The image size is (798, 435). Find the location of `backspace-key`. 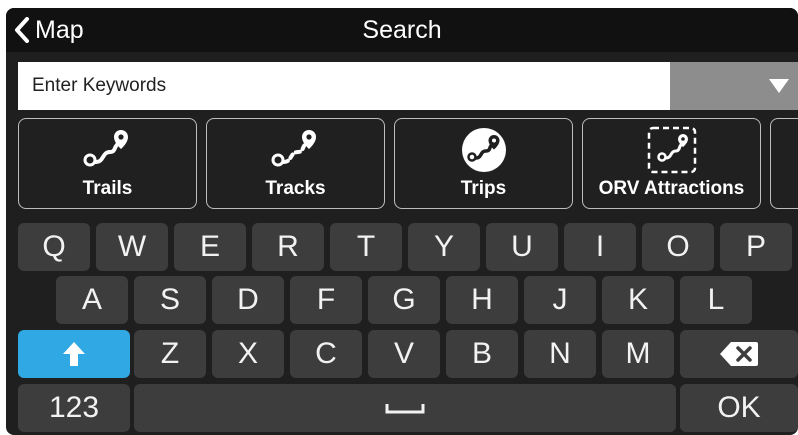

backspace-key is located at coordinates (739, 354).